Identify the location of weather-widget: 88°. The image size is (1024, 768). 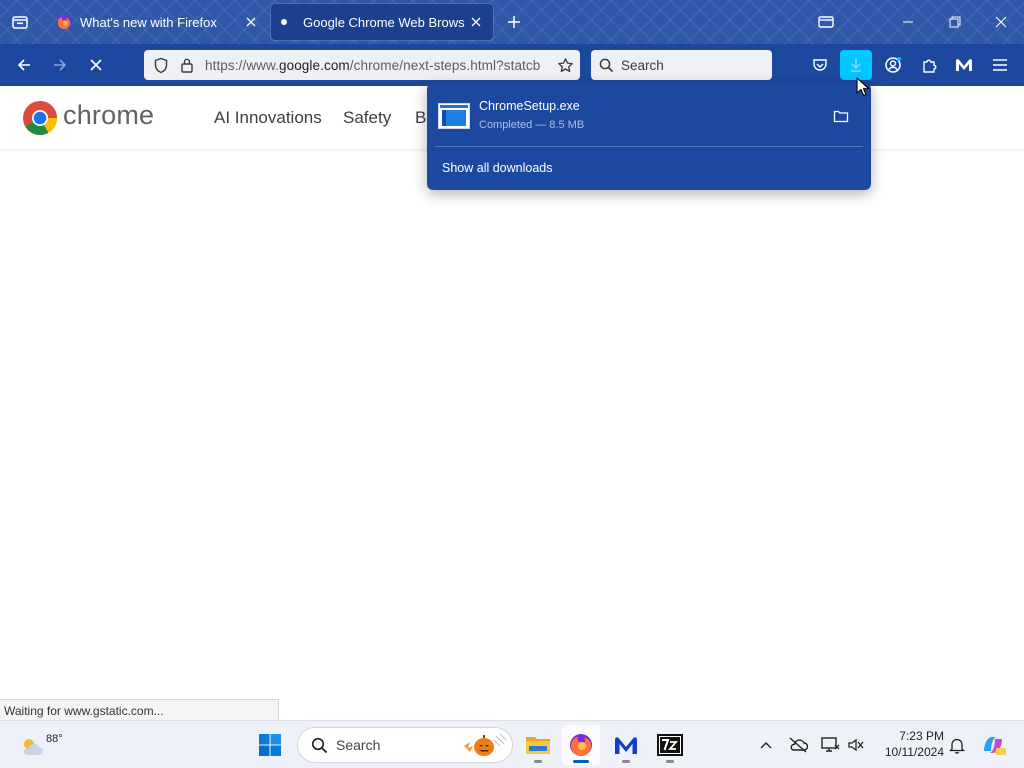
(44, 745).